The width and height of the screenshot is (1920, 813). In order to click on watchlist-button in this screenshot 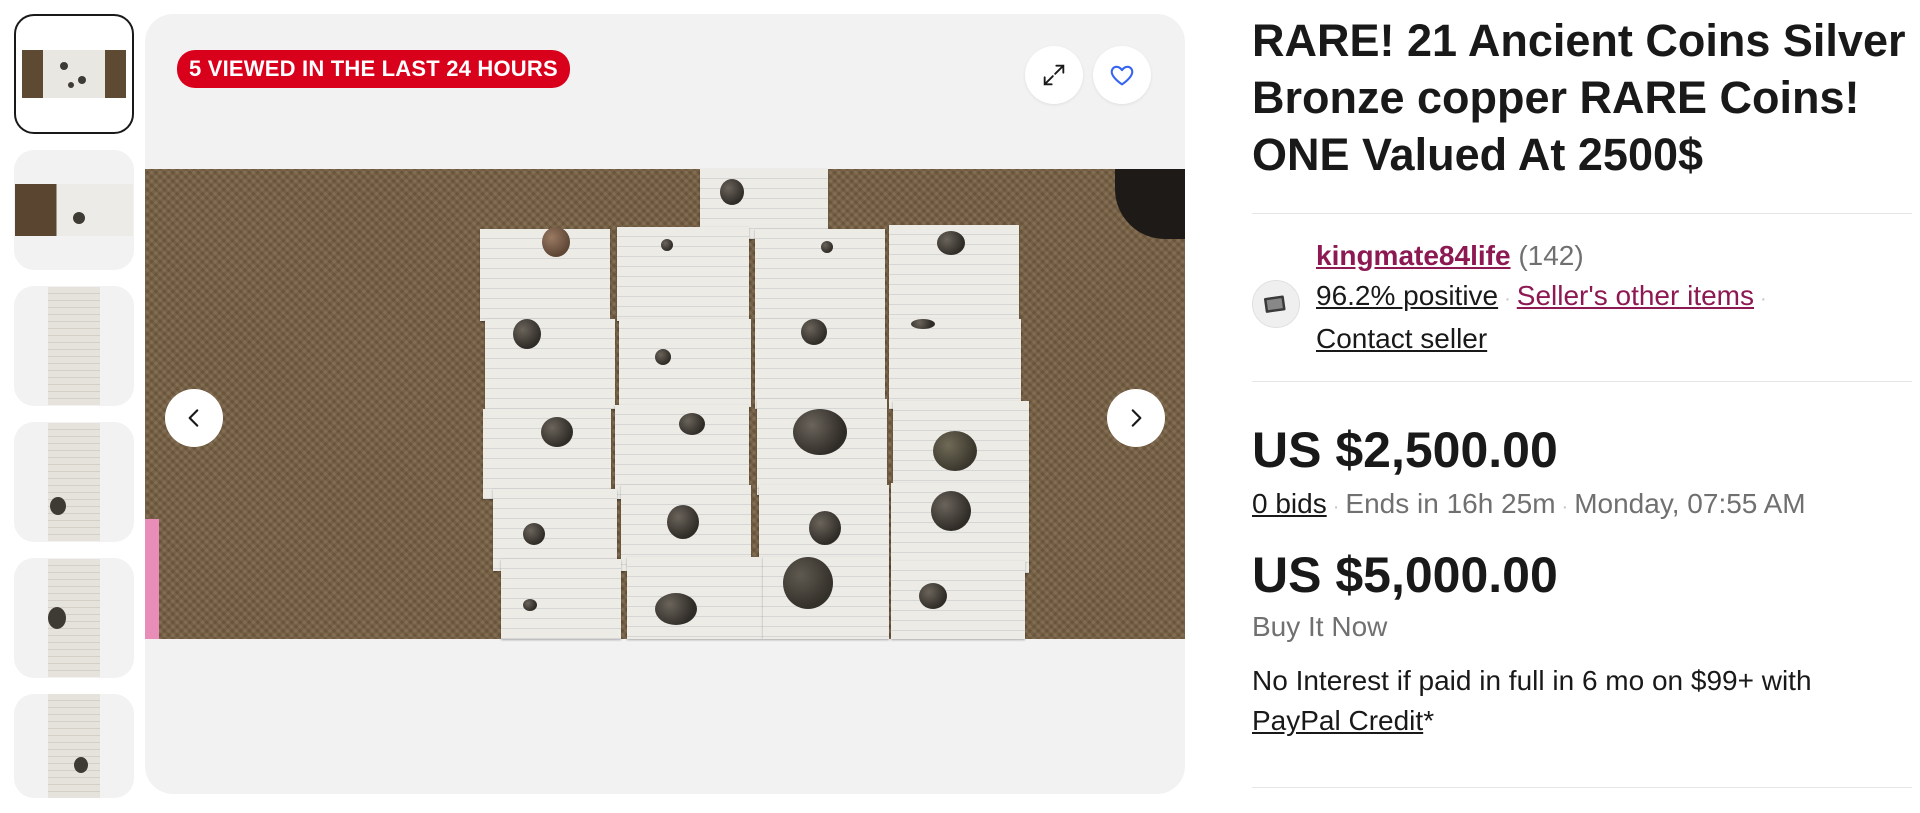, I will do `click(1122, 75)`.